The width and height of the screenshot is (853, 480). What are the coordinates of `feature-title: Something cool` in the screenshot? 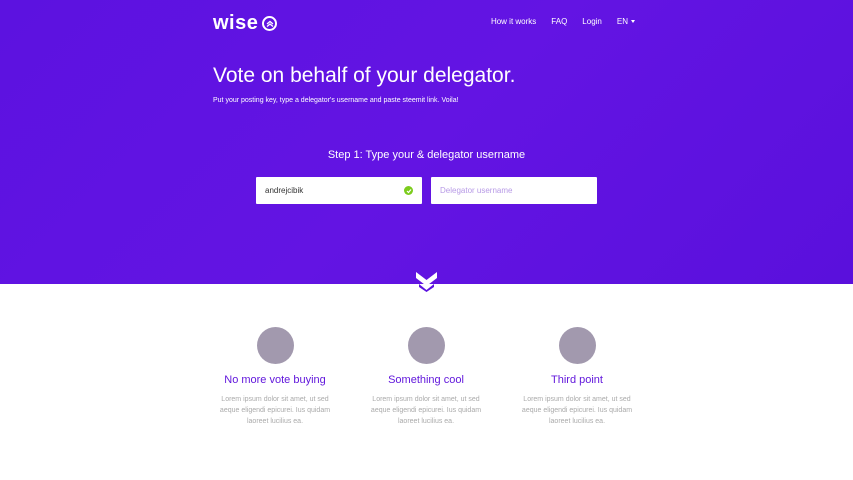 It's located at (426, 380).